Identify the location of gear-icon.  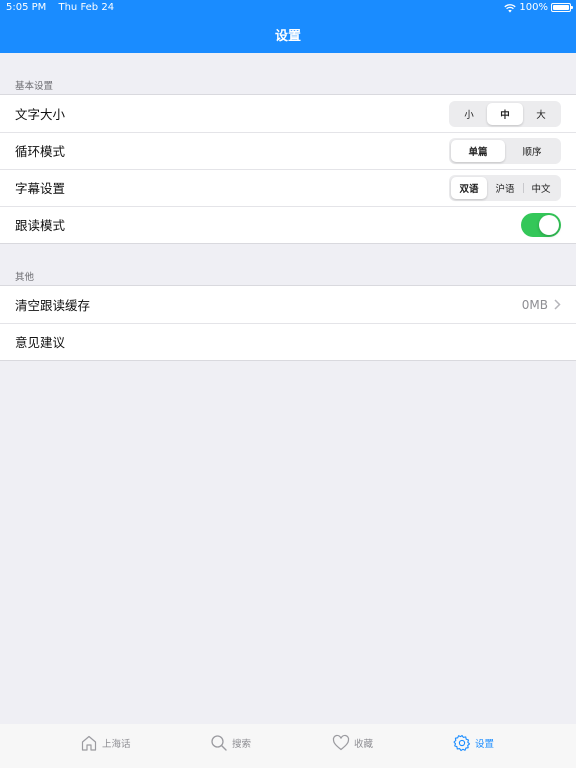
(462, 743).